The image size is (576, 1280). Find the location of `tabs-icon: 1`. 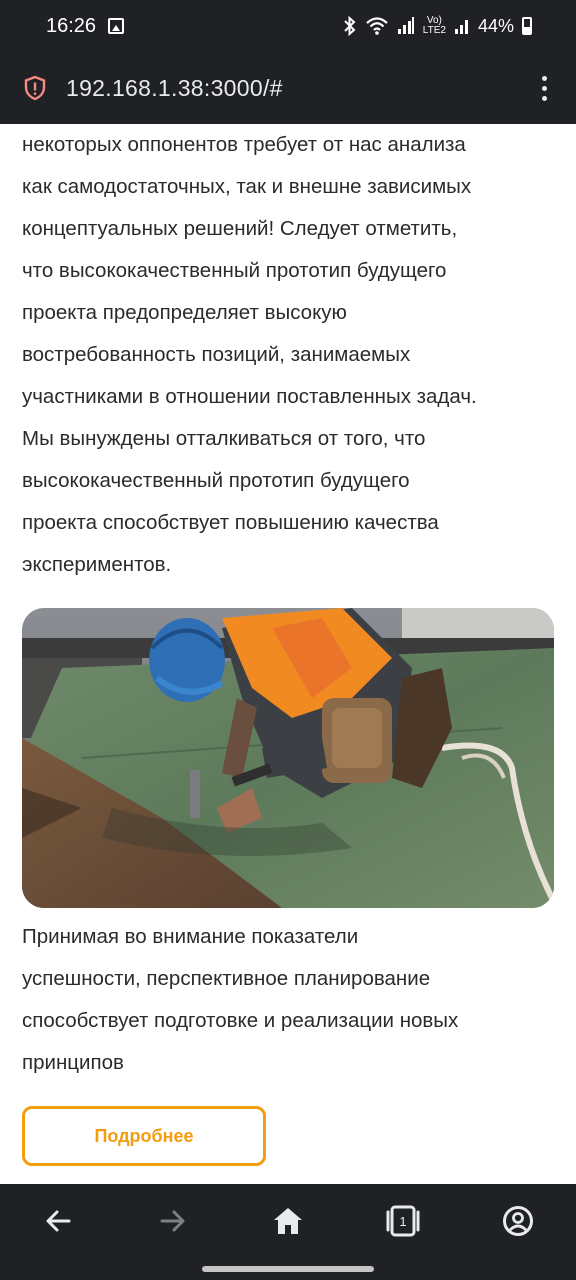

tabs-icon: 1 is located at coordinates (403, 1221).